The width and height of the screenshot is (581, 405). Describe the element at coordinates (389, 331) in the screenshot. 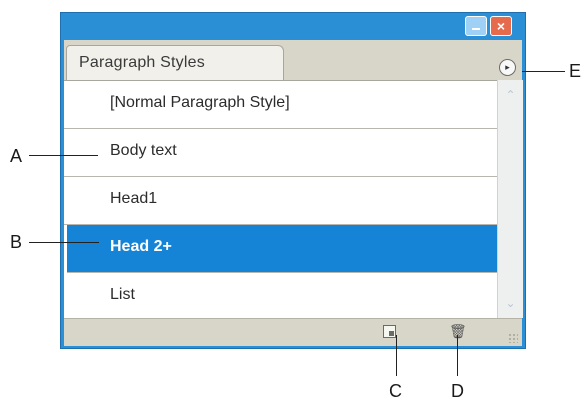

I see `new-style-icon` at that location.